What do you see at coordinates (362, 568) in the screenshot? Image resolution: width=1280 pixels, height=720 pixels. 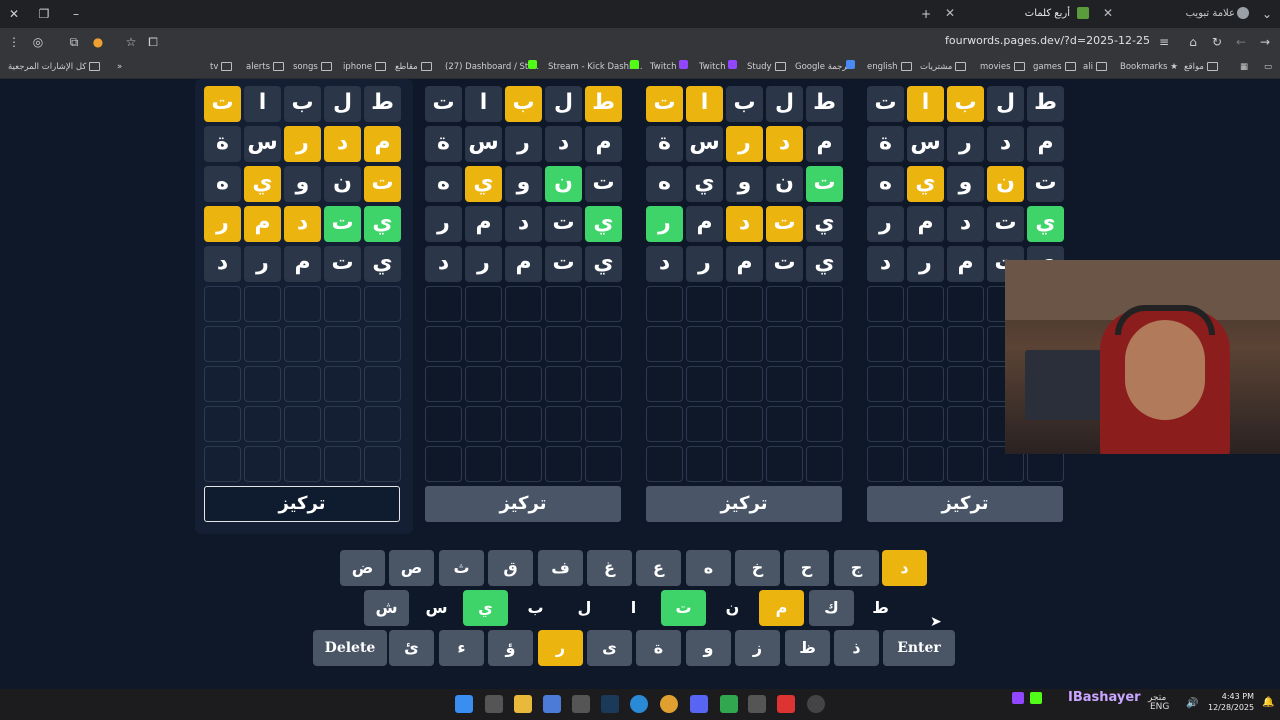 I see `letter-key: ض` at bounding box center [362, 568].